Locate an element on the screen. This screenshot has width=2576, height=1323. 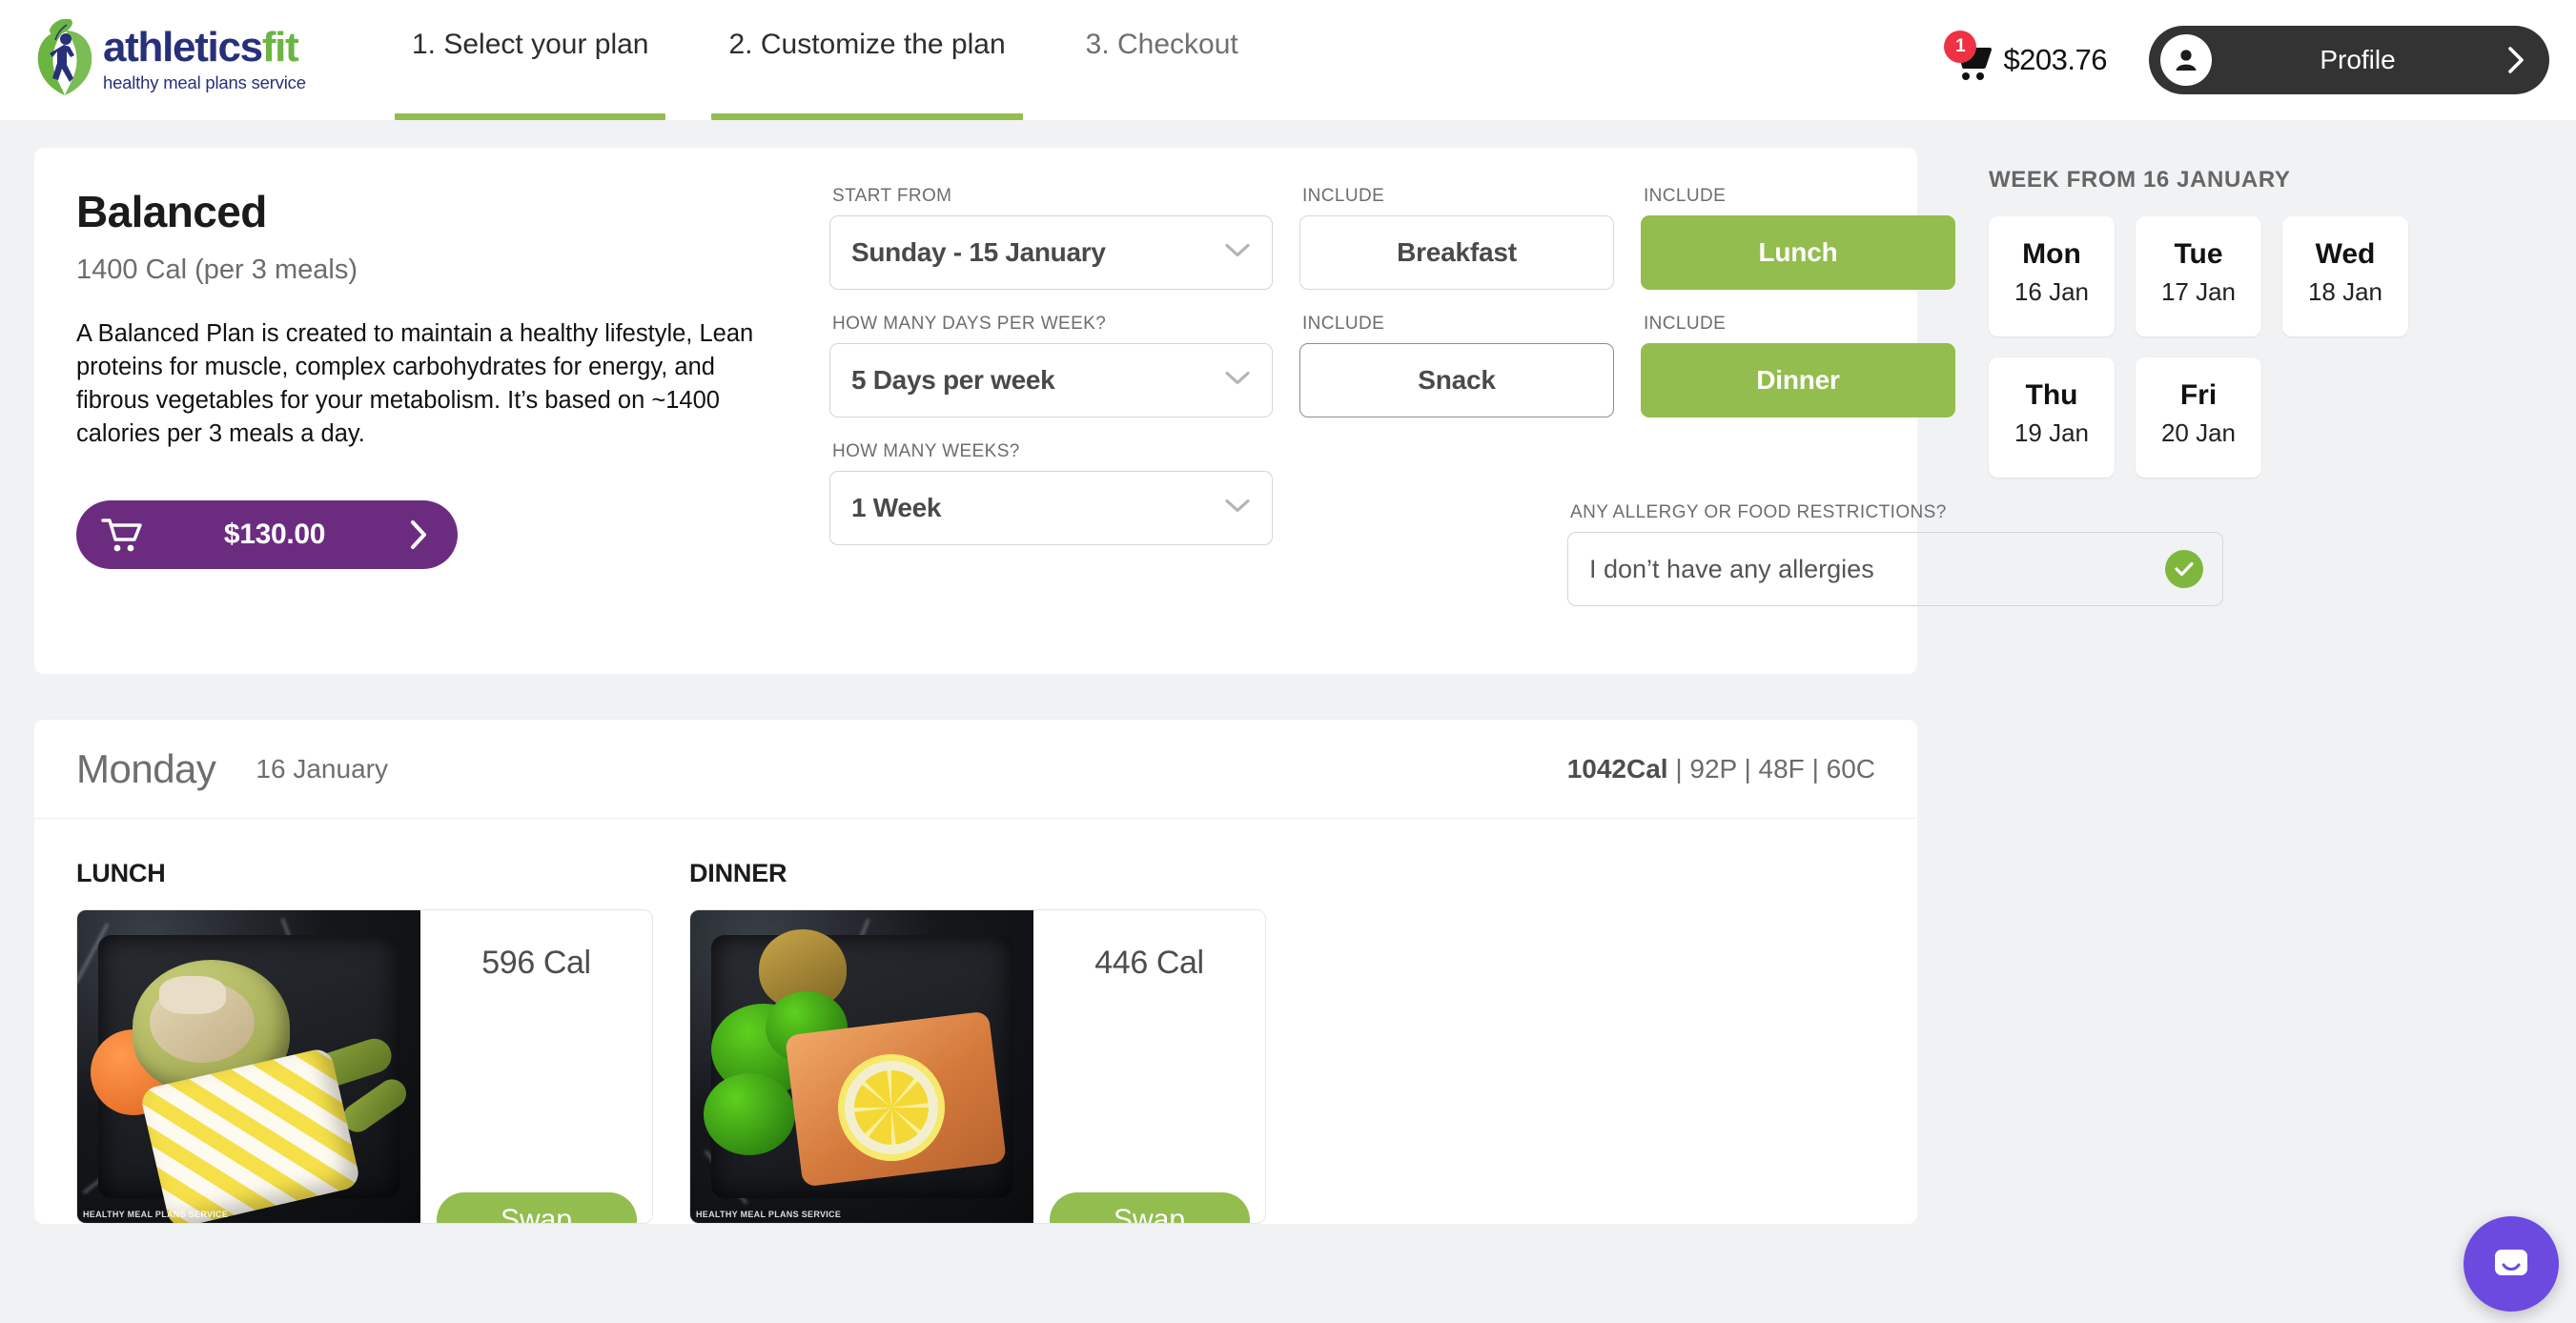
day-card-date: 17 Jan is located at coordinates (2199, 291).